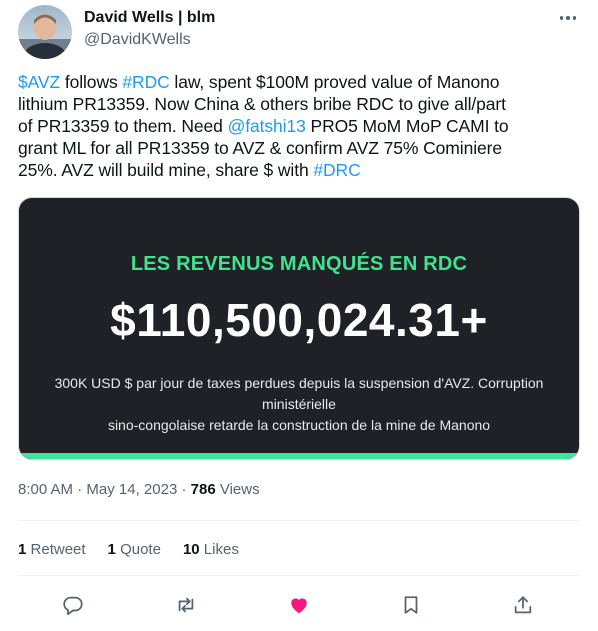 This screenshot has height=631, width=598. I want to click on retweets-label: Retweet, so click(58, 549).